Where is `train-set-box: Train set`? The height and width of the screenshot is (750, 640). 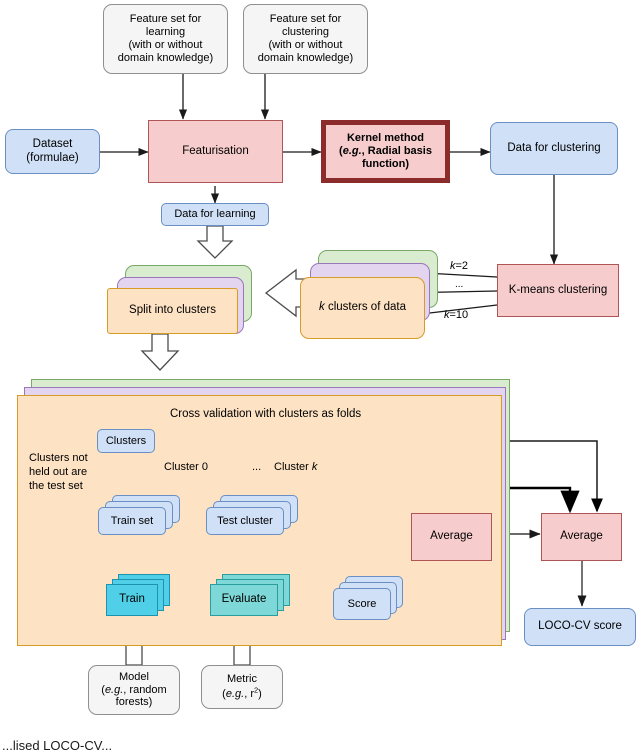
train-set-box: Train set is located at coordinates (132, 521).